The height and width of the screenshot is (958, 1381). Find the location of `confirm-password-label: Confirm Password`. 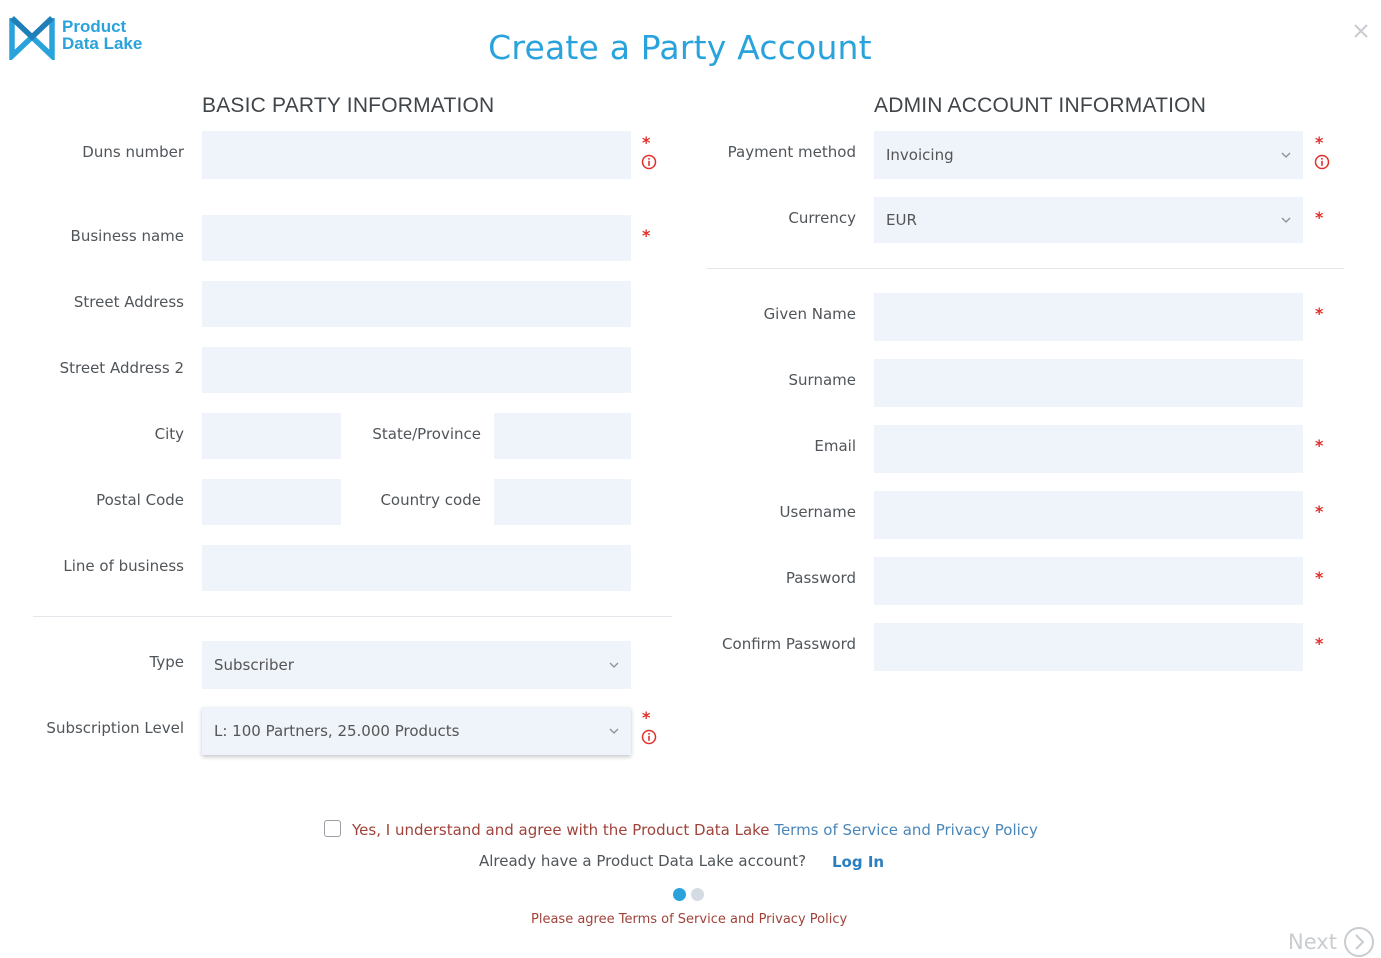

confirm-password-label: Confirm Password is located at coordinates (789, 644).